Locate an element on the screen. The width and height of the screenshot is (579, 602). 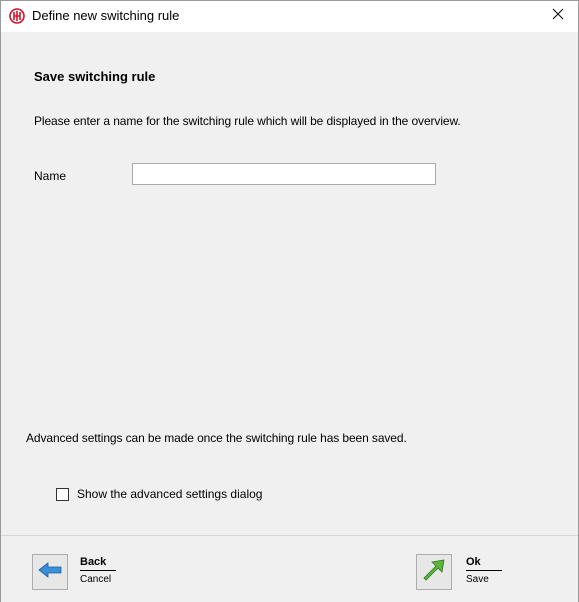
ok-label: Ok is located at coordinates (484, 563).